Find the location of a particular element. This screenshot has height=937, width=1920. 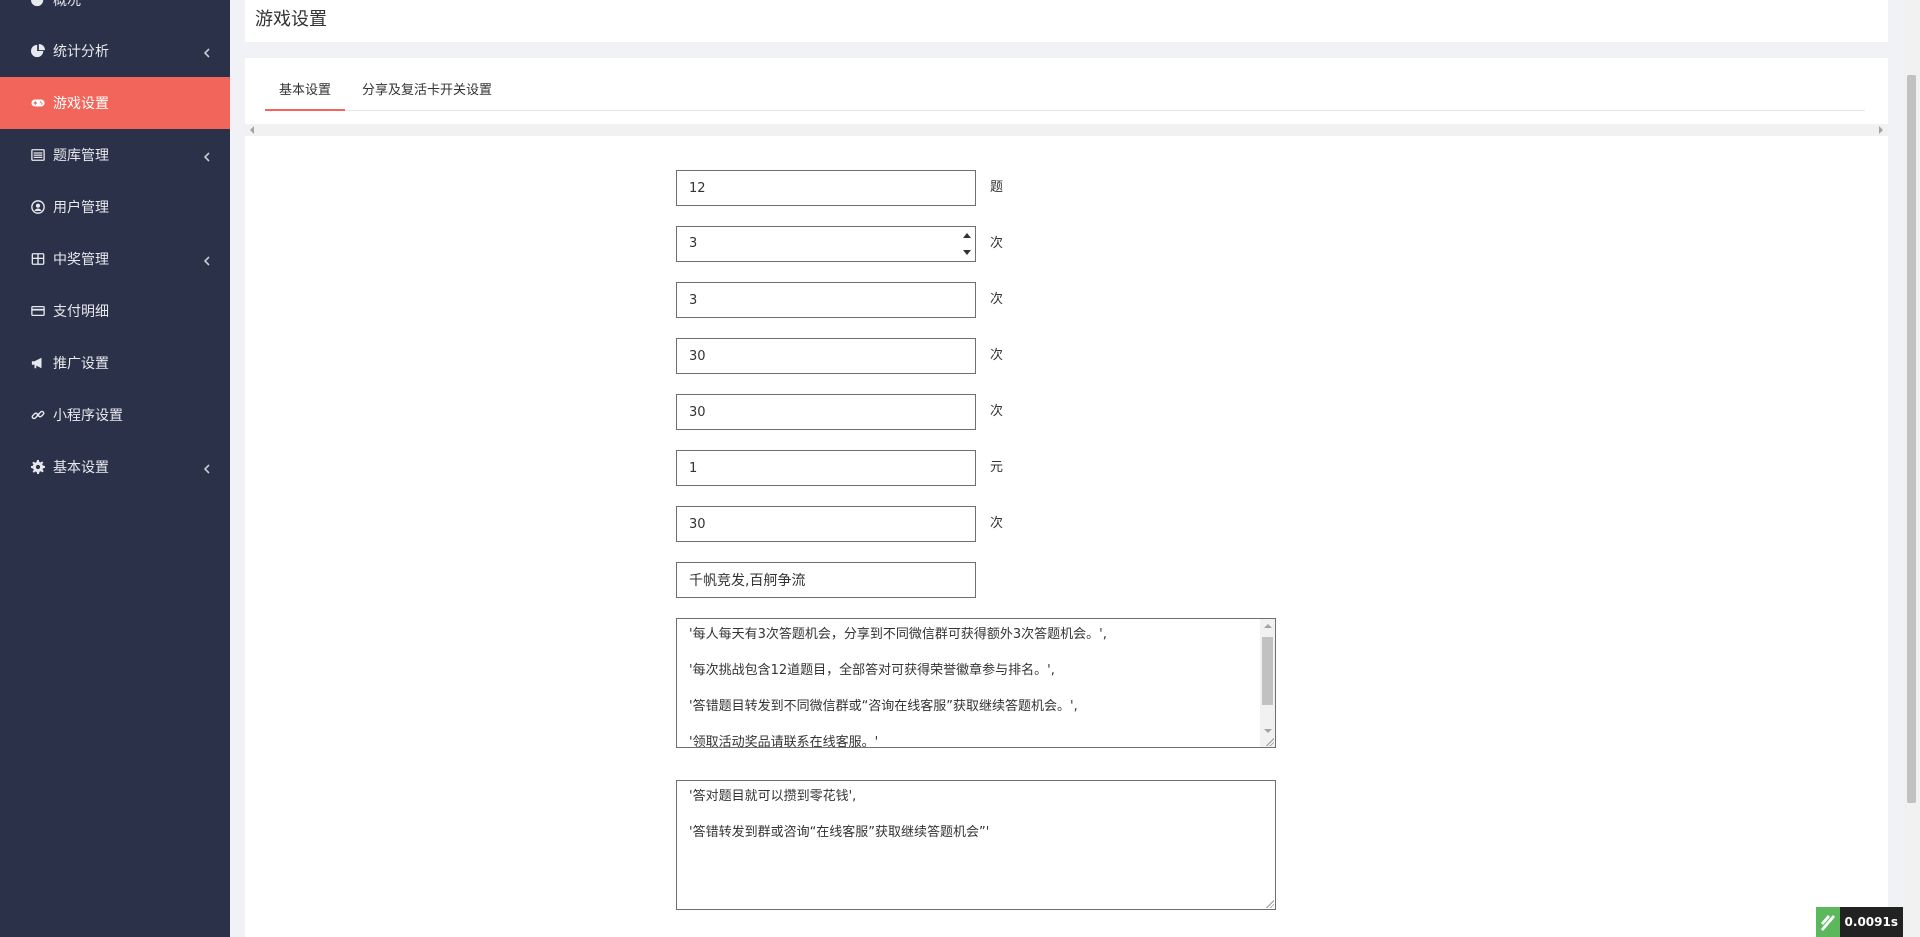

revive-card-price-input is located at coordinates (826, 468).